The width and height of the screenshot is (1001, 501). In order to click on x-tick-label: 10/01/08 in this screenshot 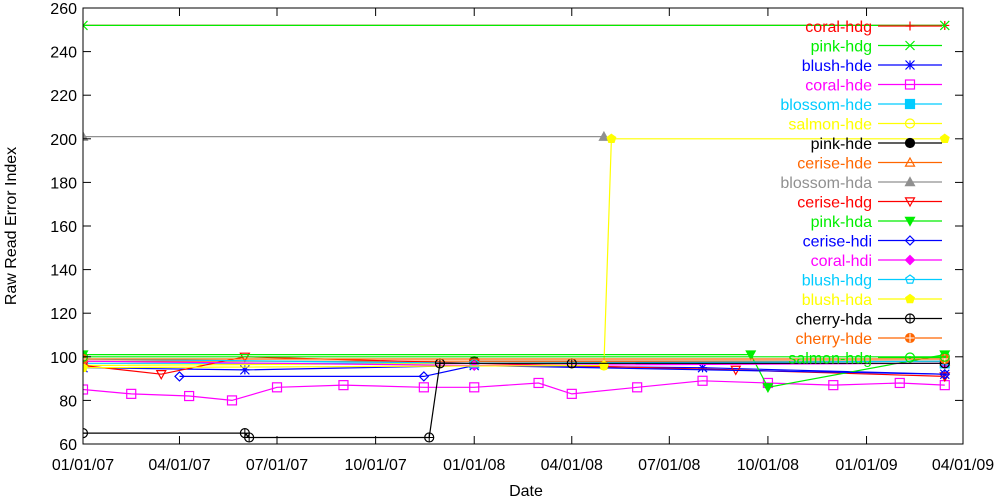, I will do `click(768, 465)`.